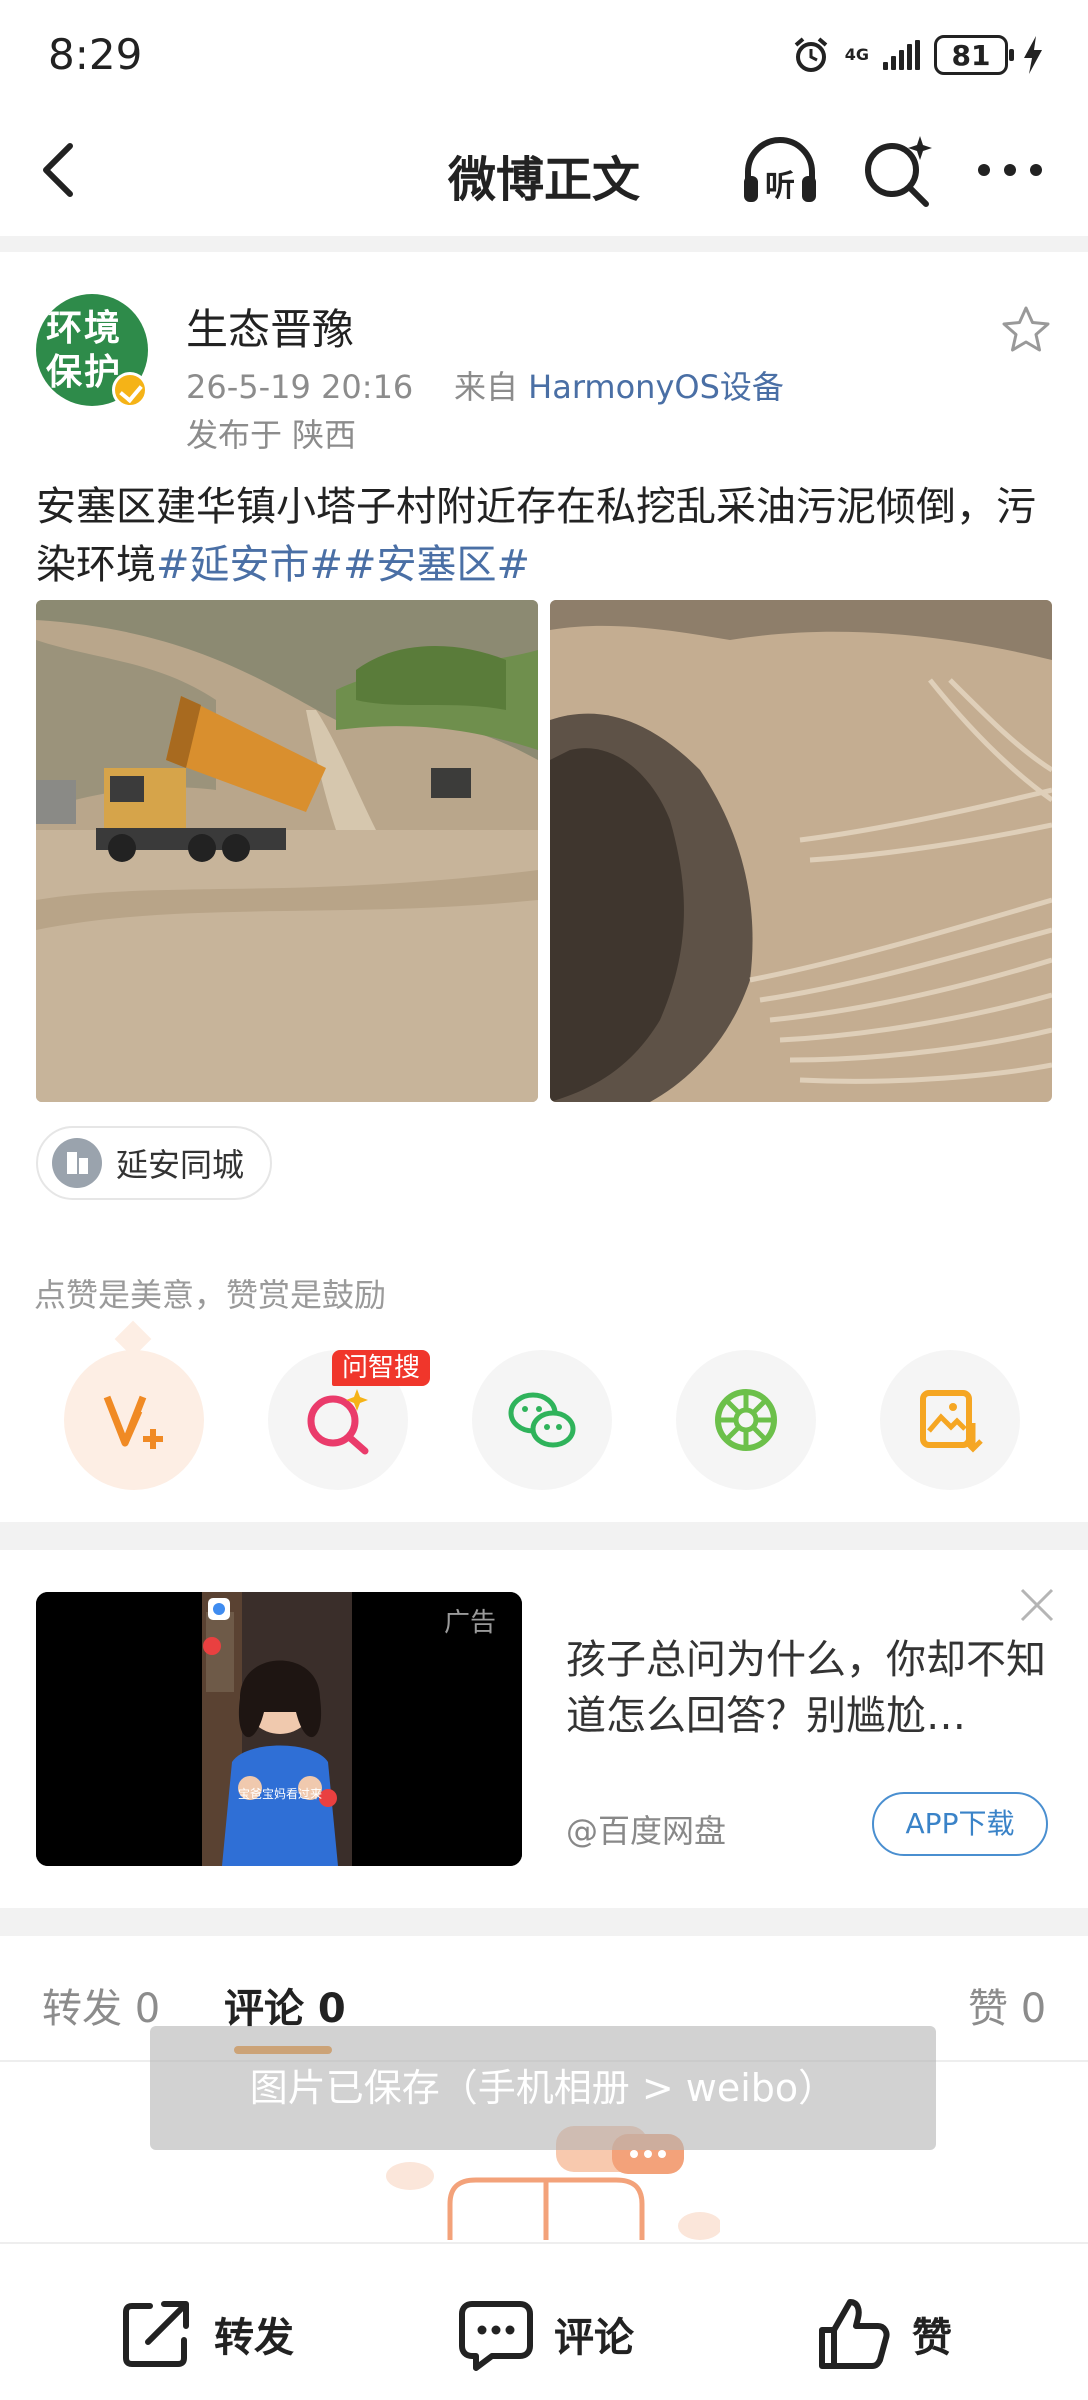 Image resolution: width=1088 pixels, height=2400 pixels. What do you see at coordinates (496, 2336) in the screenshot?
I see `comment-icon` at bounding box center [496, 2336].